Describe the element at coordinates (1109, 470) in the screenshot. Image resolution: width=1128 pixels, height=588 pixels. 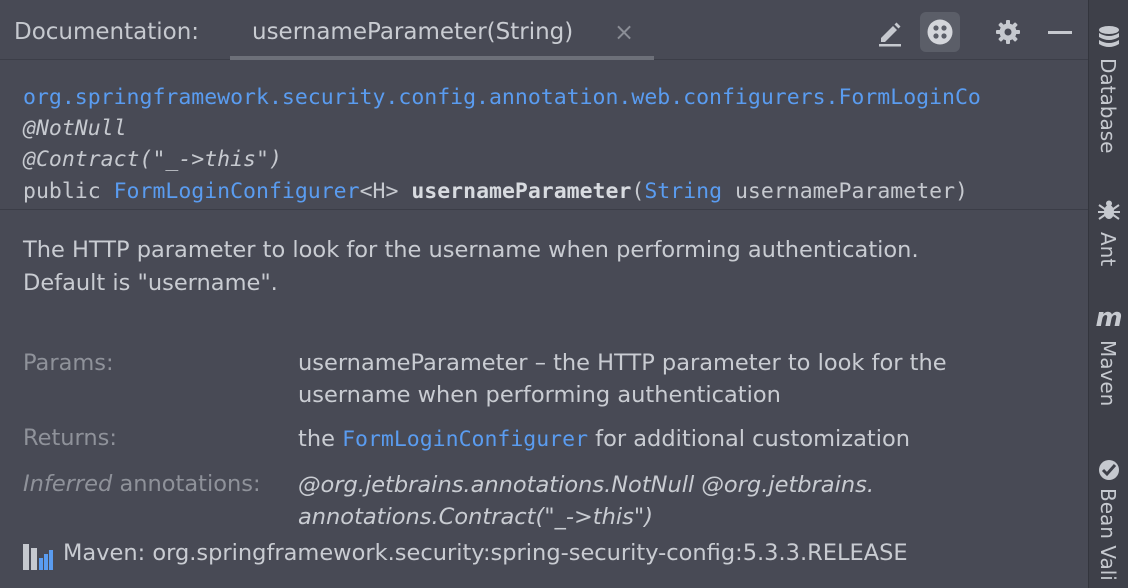
I see `bean-validation-icon` at that location.